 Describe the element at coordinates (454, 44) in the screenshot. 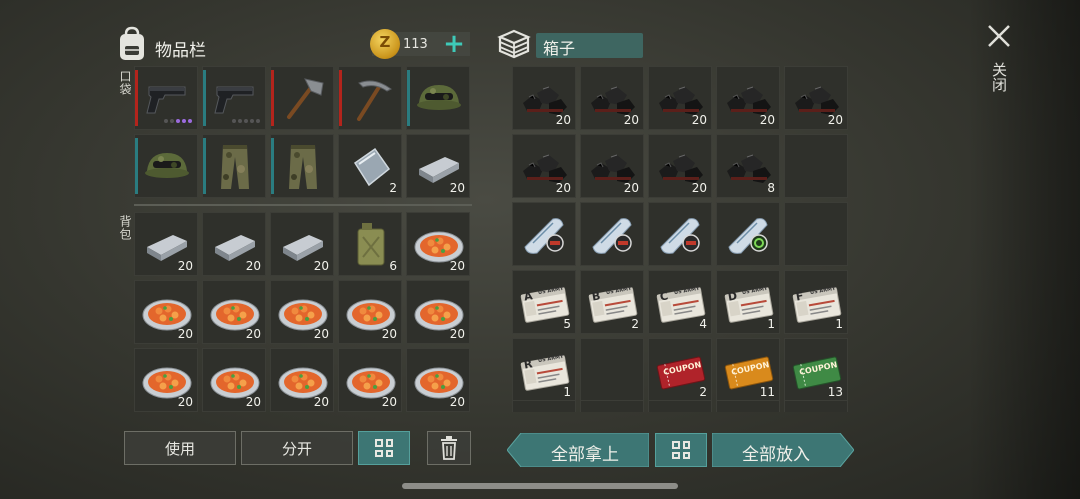

I see `add-coins-button: +` at that location.